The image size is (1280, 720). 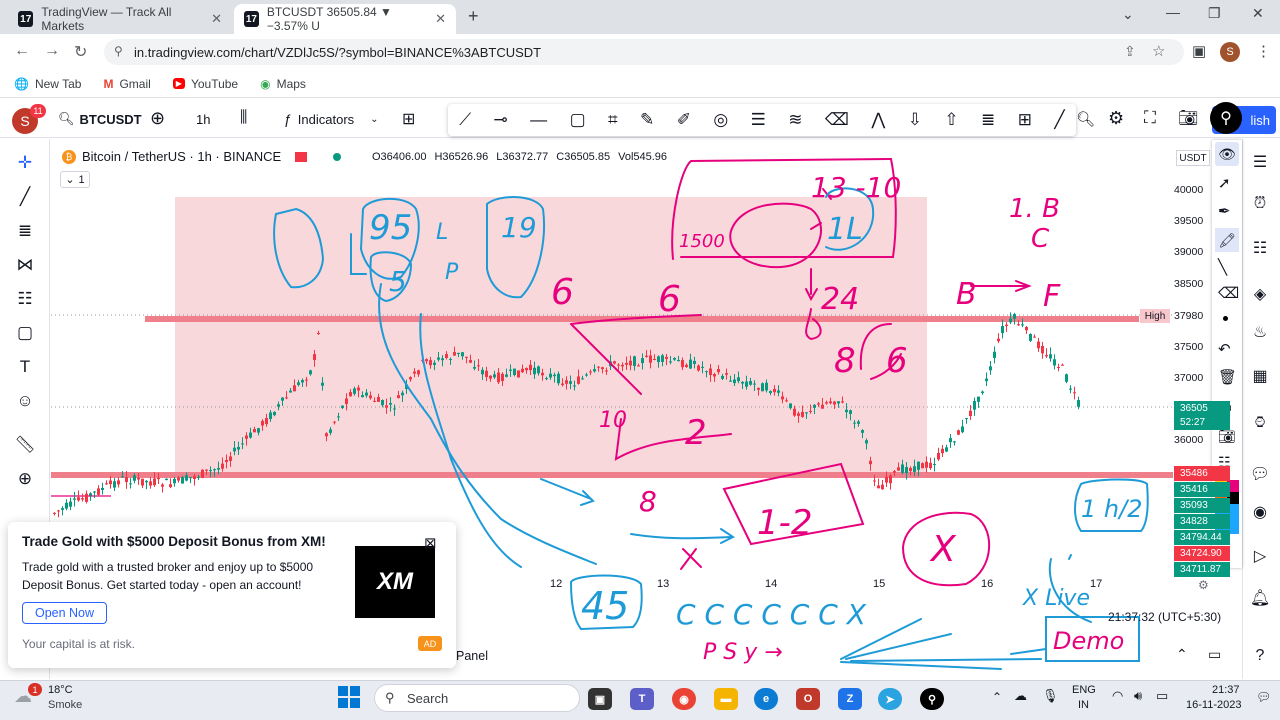 I want to click on xm-logo: XM, so click(x=395, y=582).